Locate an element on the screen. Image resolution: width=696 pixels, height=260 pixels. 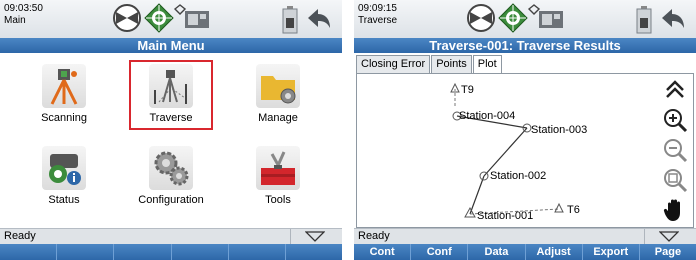
zoom-fit-icon is located at coordinates (675, 180).